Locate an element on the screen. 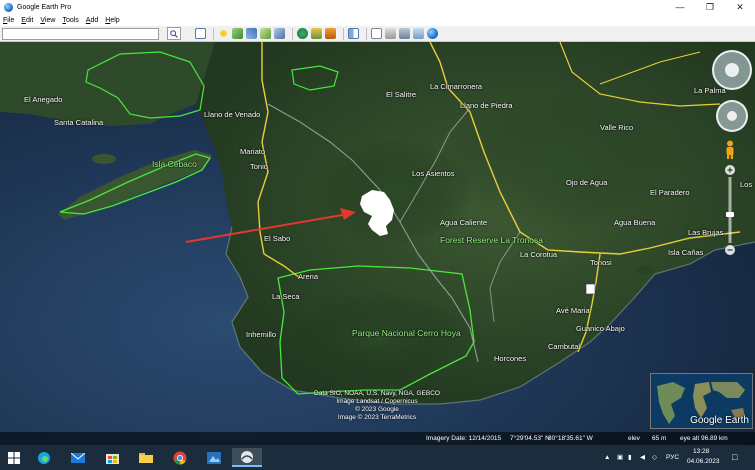 This screenshot has width=755, height=470. tray-wifi-icon: ◇ is located at coordinates (654, 457).